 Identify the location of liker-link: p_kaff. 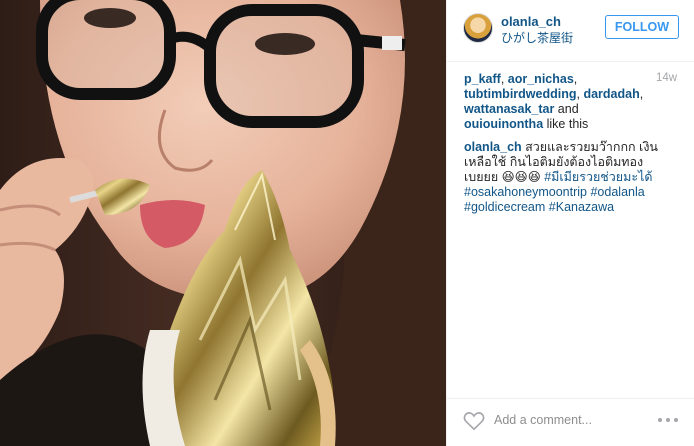
(482, 79).